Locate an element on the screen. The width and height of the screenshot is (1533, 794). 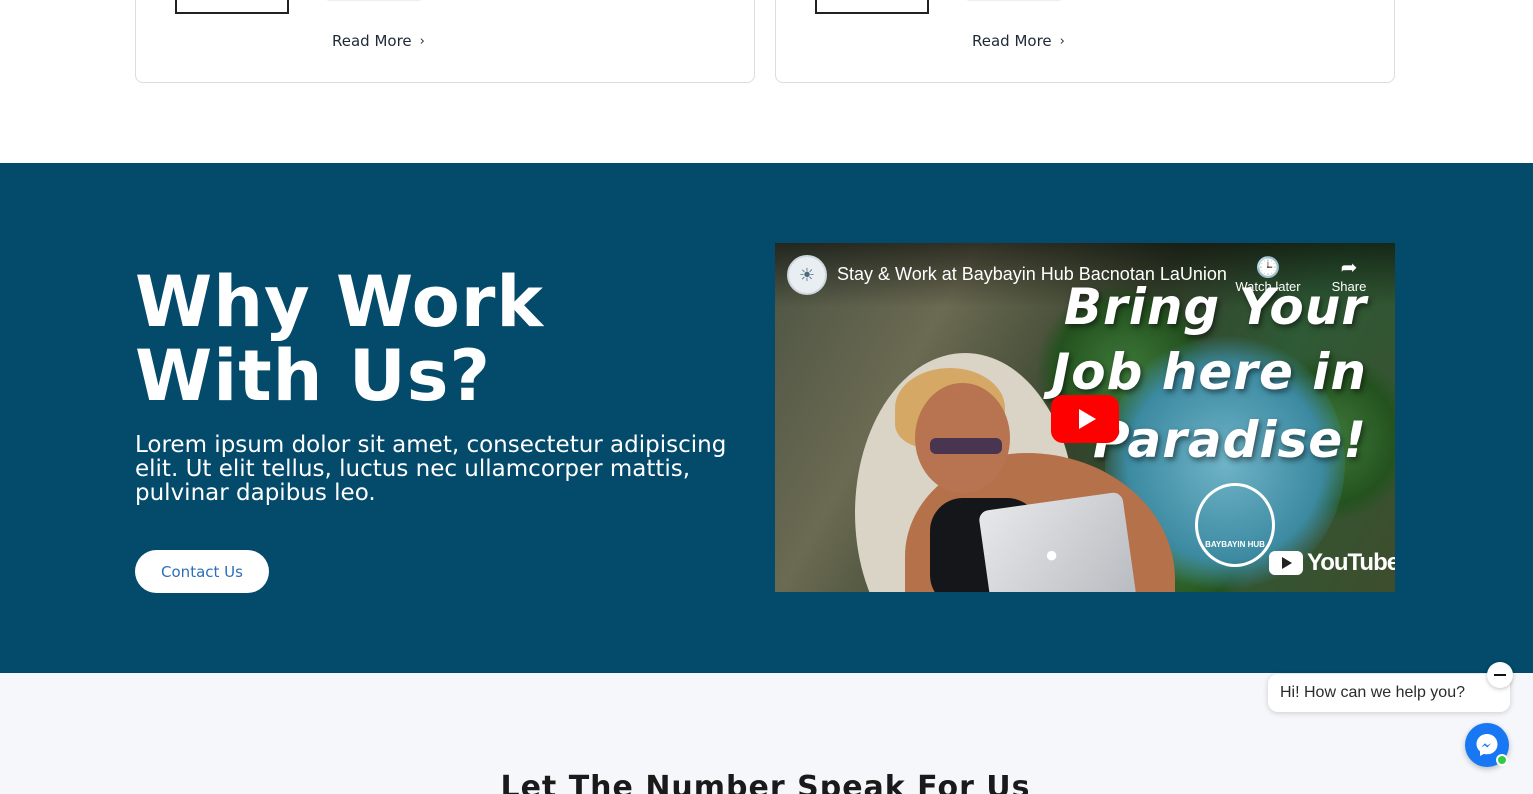
channel-avatar: ☀ is located at coordinates (807, 275).